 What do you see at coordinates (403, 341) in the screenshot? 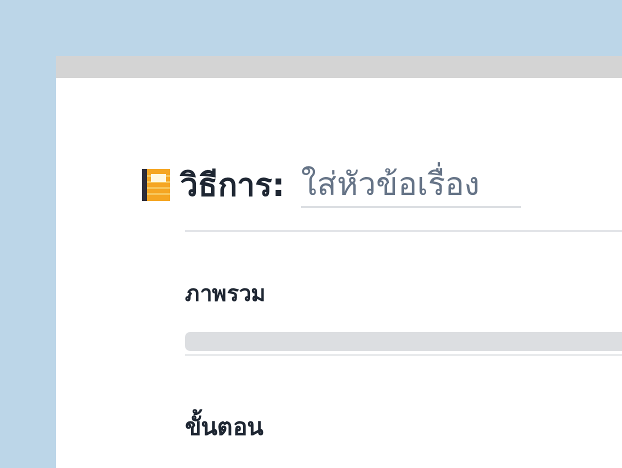
I see `text-field` at bounding box center [403, 341].